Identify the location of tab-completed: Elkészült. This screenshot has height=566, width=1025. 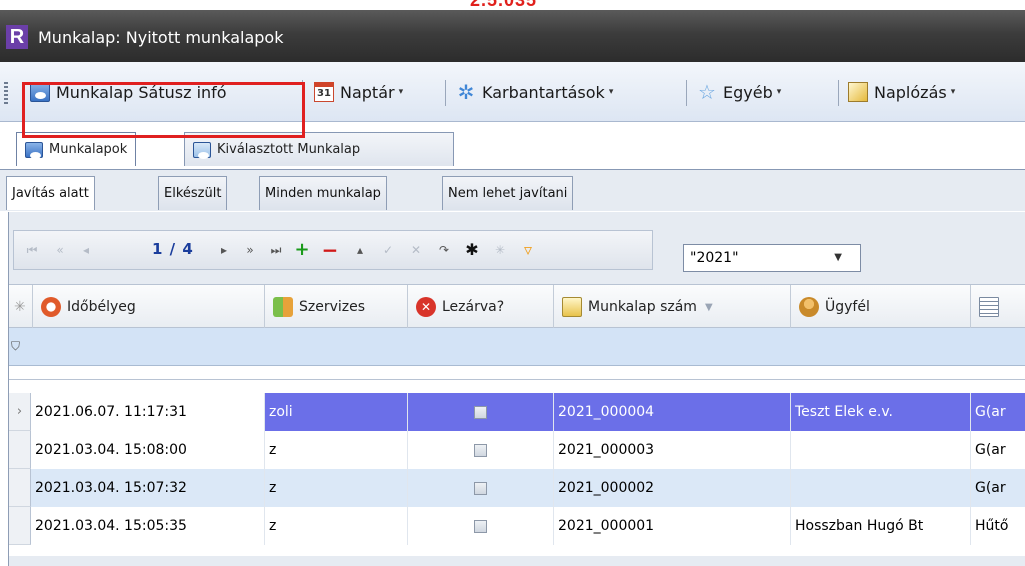
(193, 193).